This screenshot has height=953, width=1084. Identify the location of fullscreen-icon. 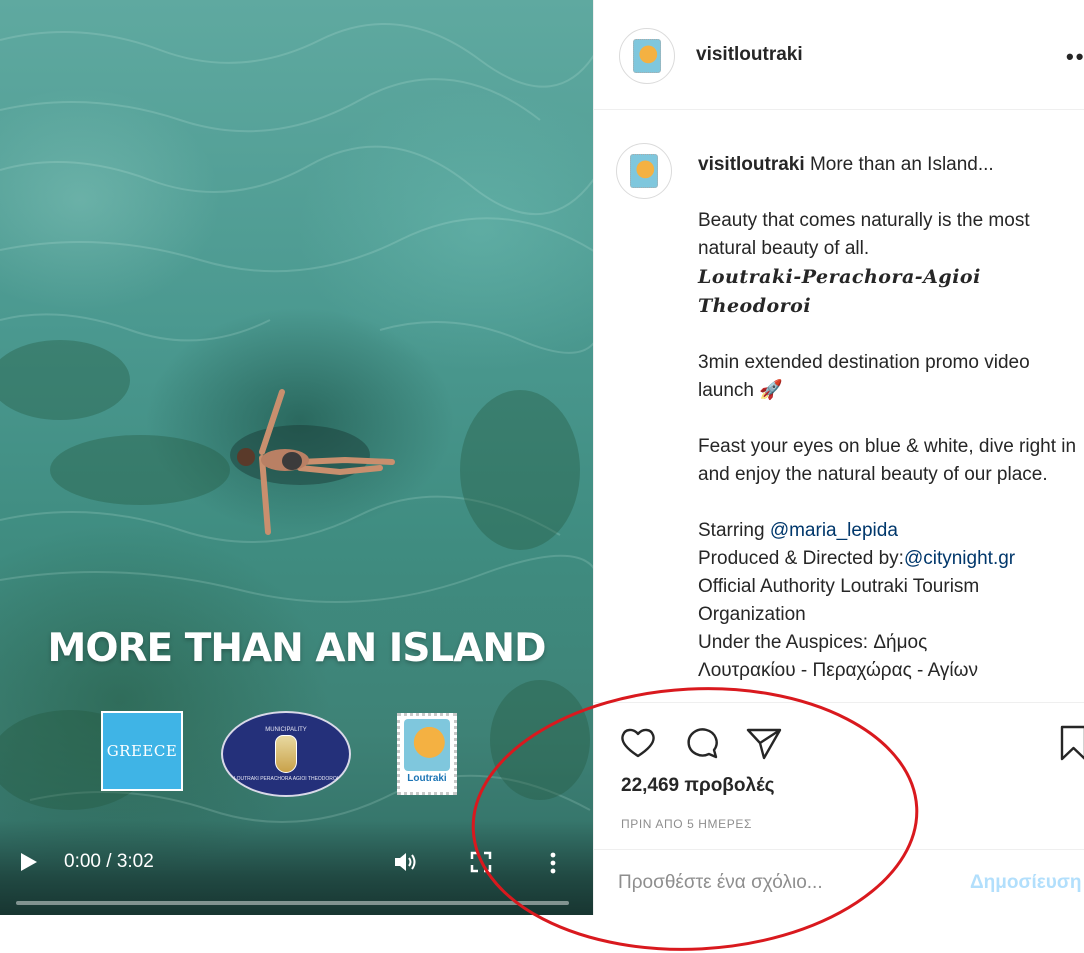
(481, 862).